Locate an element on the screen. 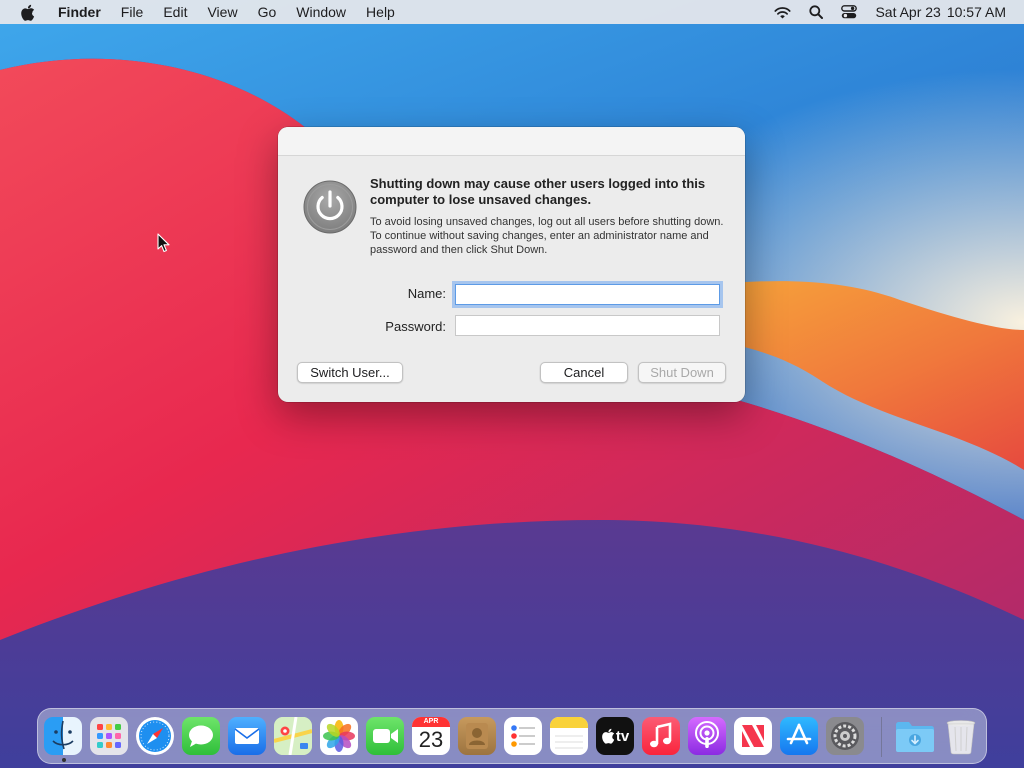 The height and width of the screenshot is (768, 1024). calendar-day: 23 is located at coordinates (431, 739).